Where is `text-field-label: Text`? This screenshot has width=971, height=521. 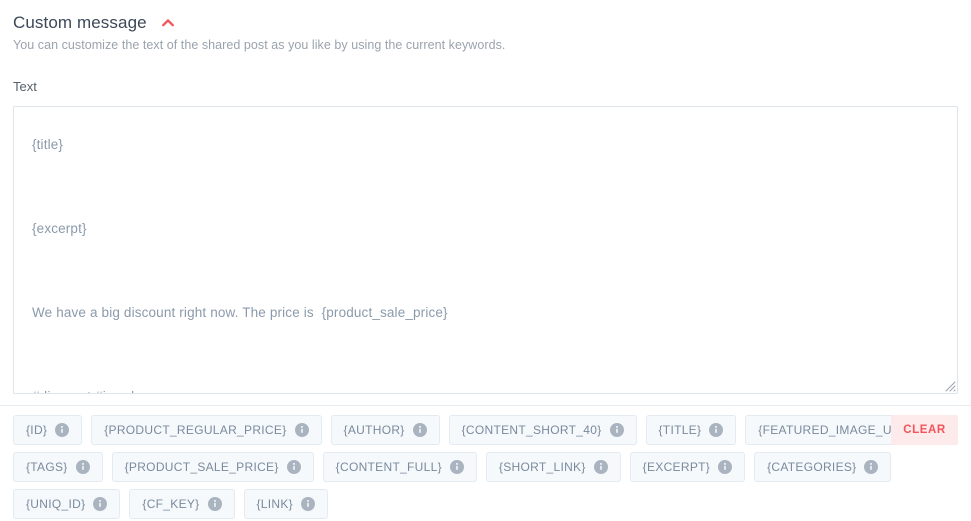 text-field-label: Text is located at coordinates (25, 86).